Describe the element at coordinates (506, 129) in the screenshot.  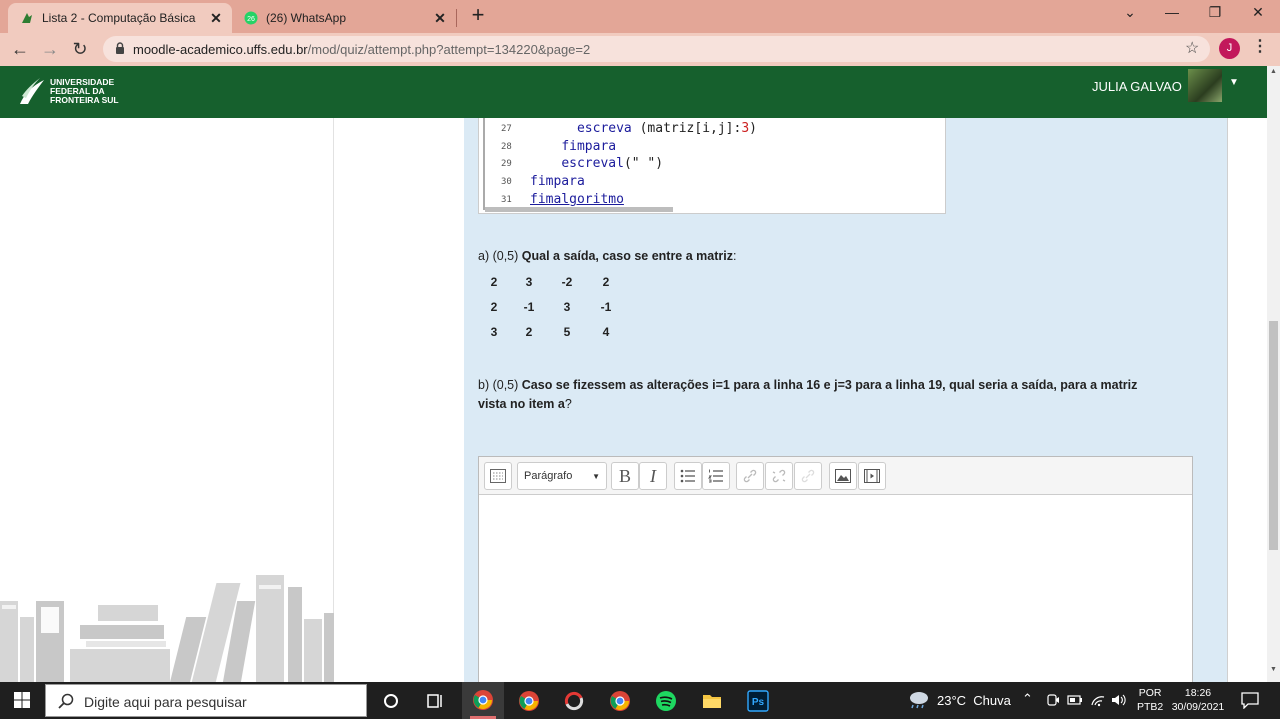
I see `line-number: 27` at that location.